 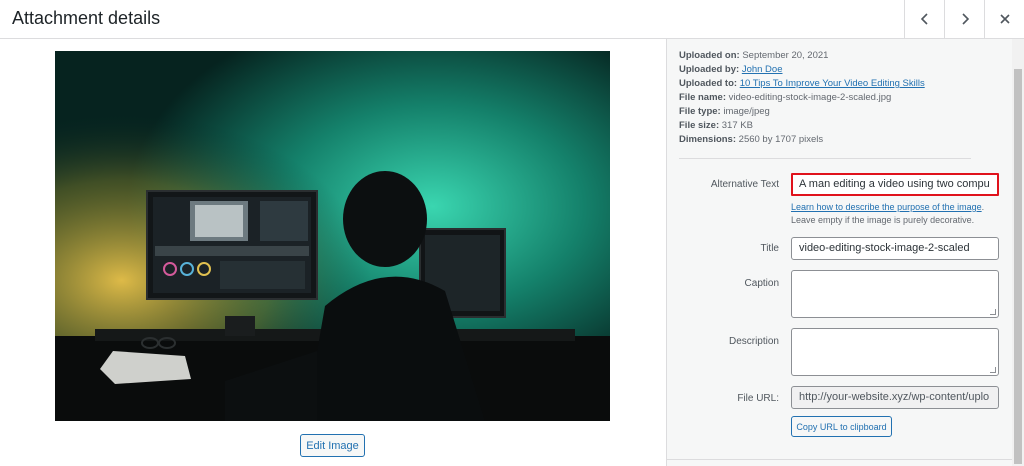 I want to click on caption-label: Caption, so click(x=761, y=283).